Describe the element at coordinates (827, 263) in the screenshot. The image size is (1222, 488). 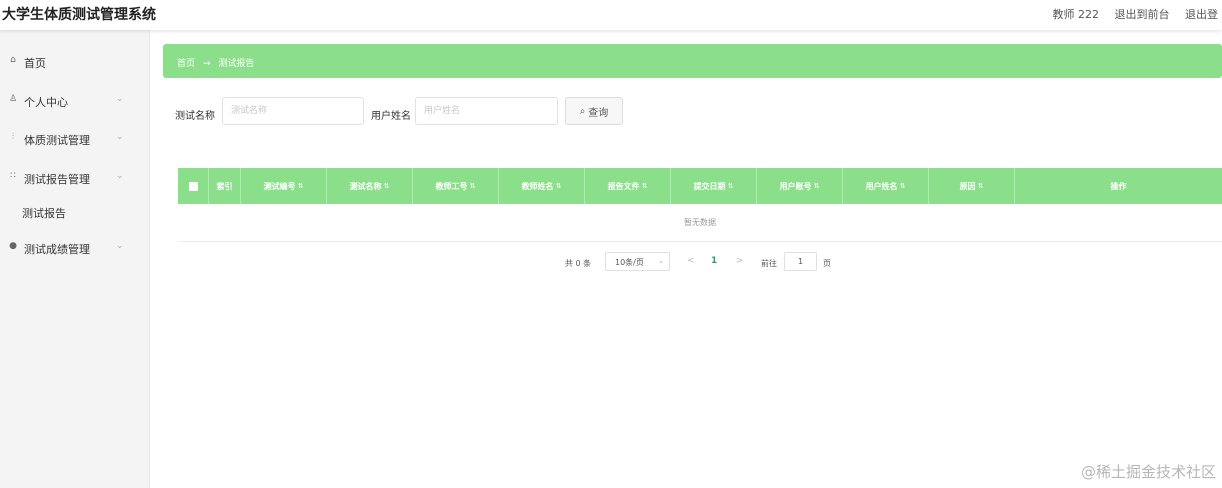
I see `pagination-page-unit: 页` at that location.